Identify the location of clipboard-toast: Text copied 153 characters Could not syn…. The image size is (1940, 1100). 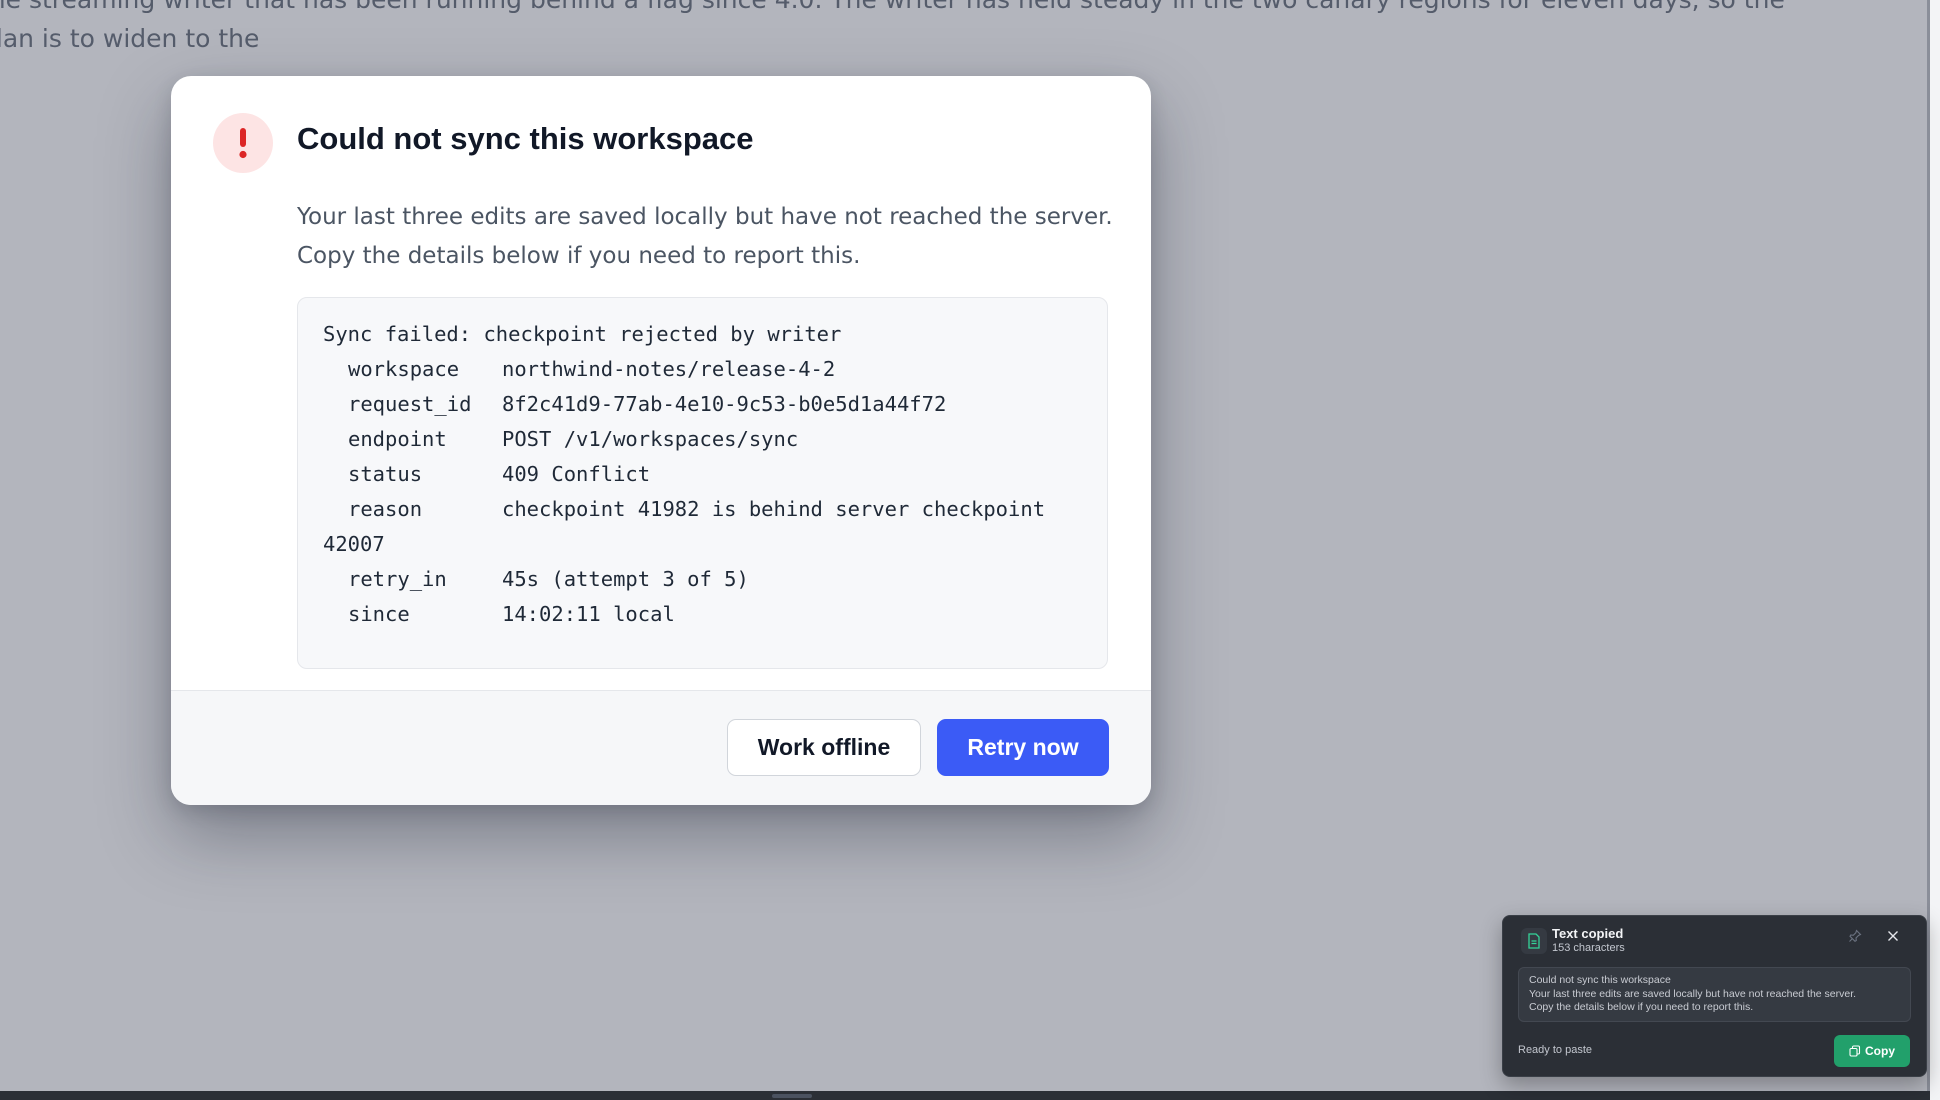
(1714, 996).